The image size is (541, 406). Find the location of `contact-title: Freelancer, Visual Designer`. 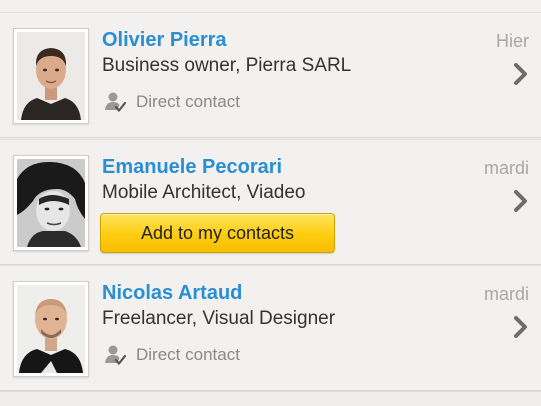

contact-title: Freelancer, Visual Designer is located at coordinates (219, 318).